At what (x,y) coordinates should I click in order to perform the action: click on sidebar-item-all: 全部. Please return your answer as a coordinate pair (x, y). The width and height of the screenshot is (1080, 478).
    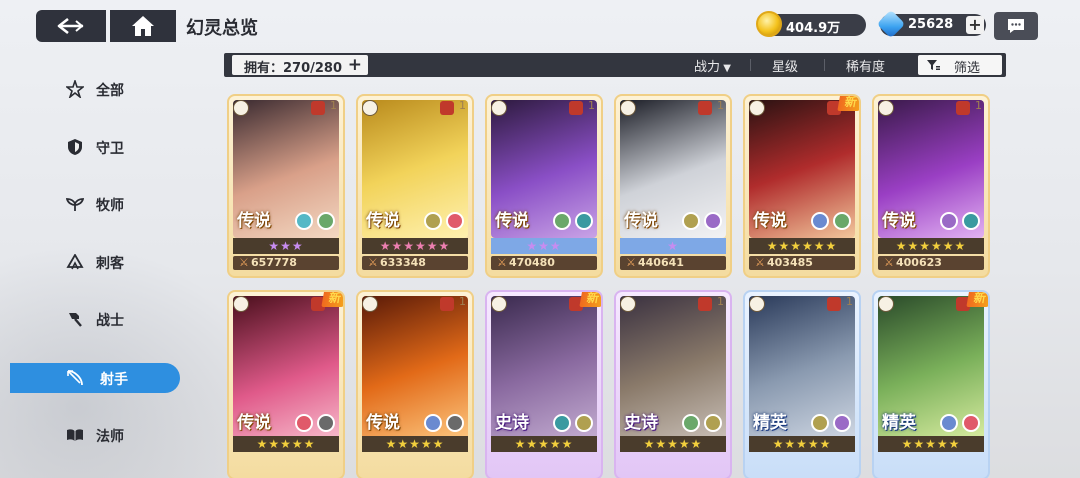
    Looking at the image, I should click on (95, 89).